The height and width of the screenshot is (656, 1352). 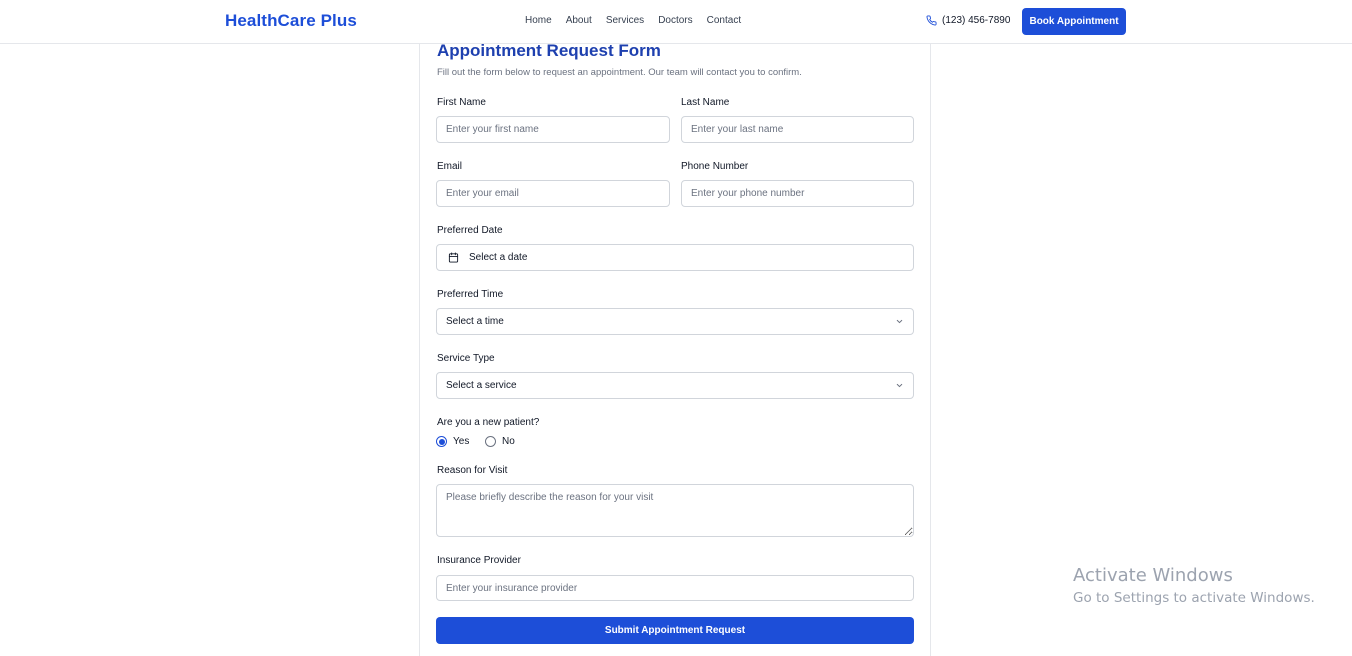 I want to click on radio-no, so click(x=490, y=441).